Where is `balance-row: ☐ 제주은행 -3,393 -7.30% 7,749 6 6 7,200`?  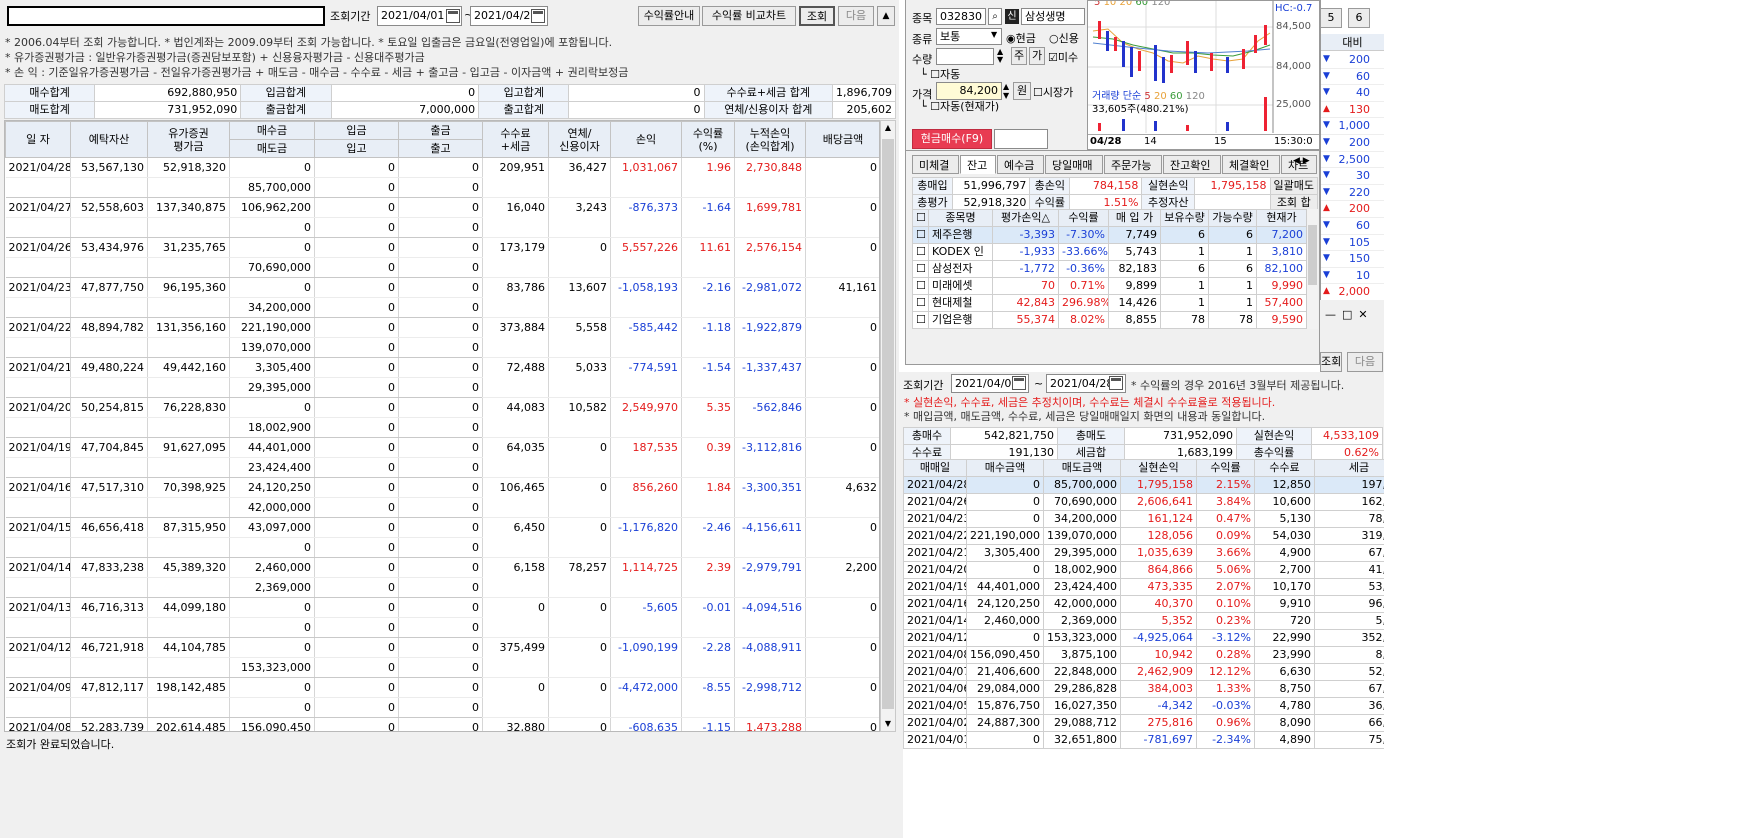
balance-row: ☐ 제주은행 -3,393 -7.30% 7,749 6 6 7,200 is located at coordinates (1109, 235).